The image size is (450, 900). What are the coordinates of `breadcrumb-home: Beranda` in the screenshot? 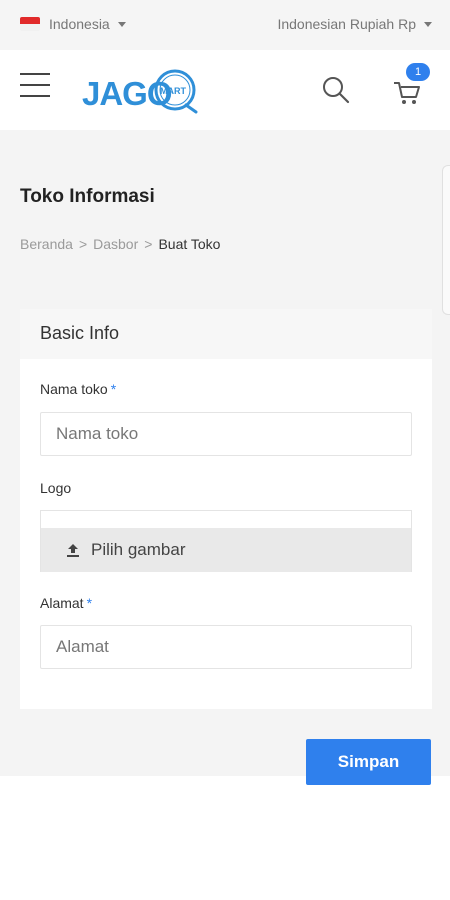 It's located at (46, 244).